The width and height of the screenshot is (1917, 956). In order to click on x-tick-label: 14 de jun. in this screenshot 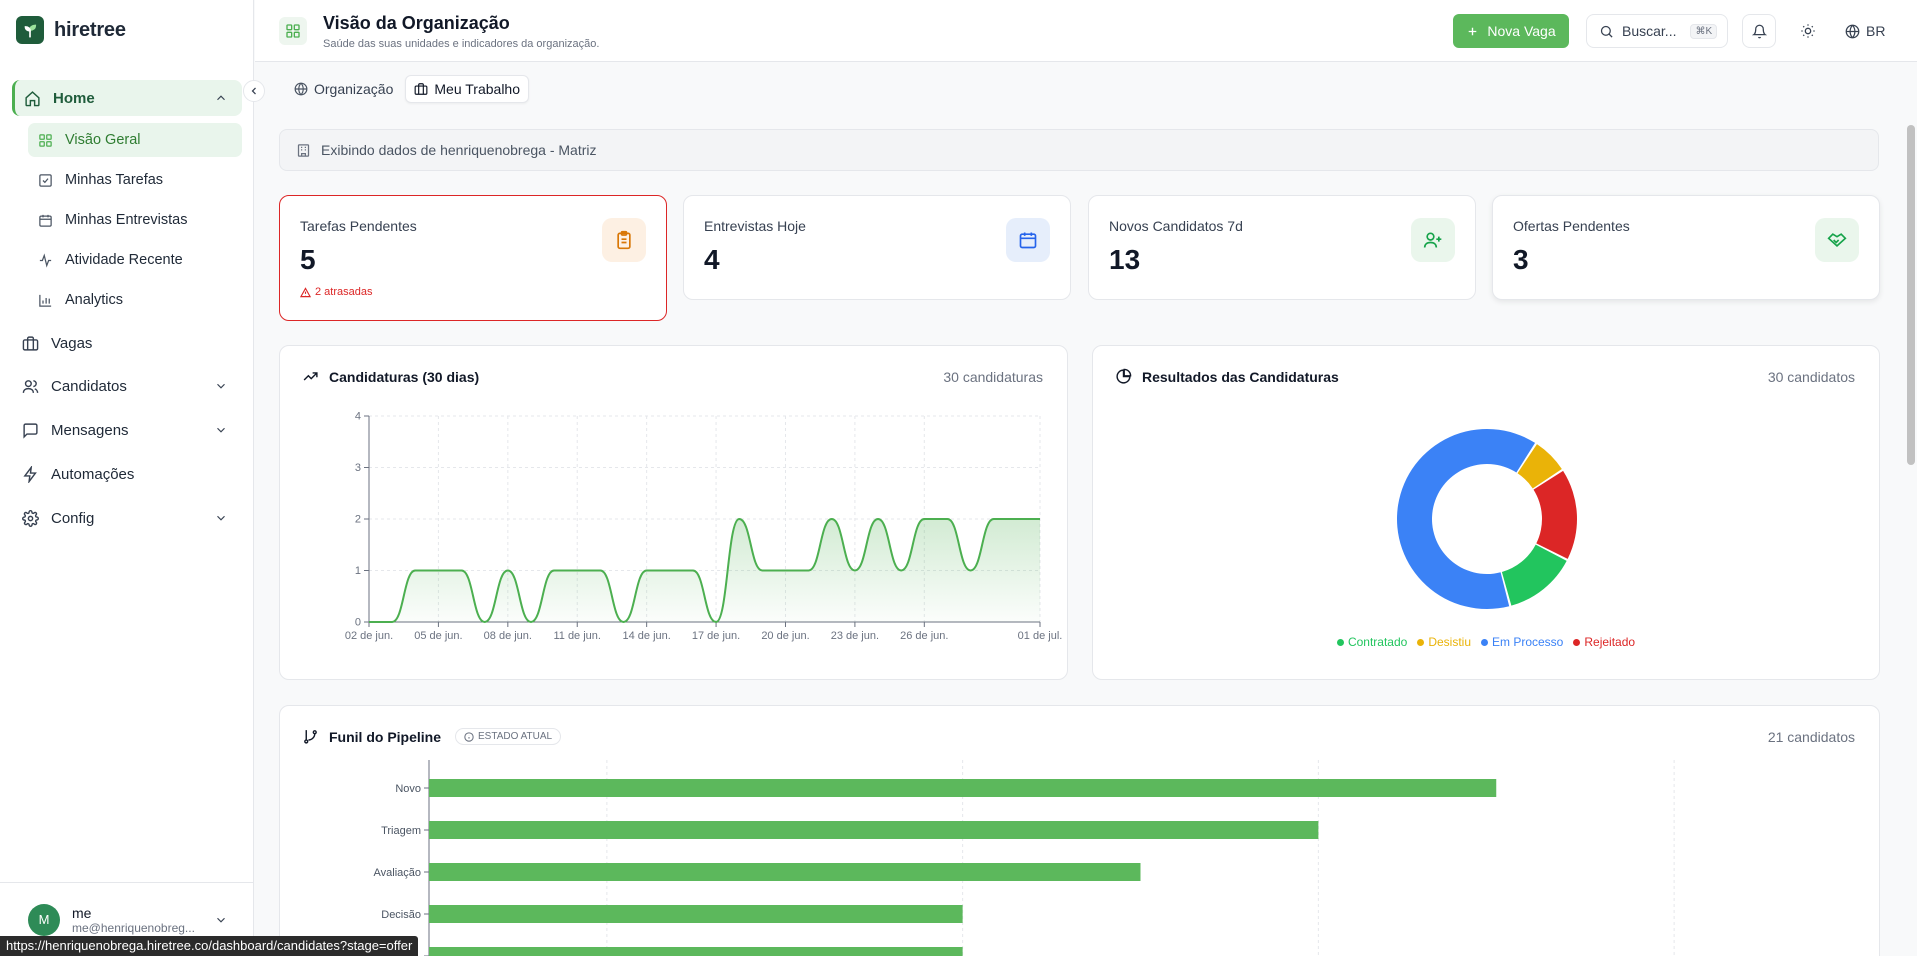, I will do `click(646, 636)`.